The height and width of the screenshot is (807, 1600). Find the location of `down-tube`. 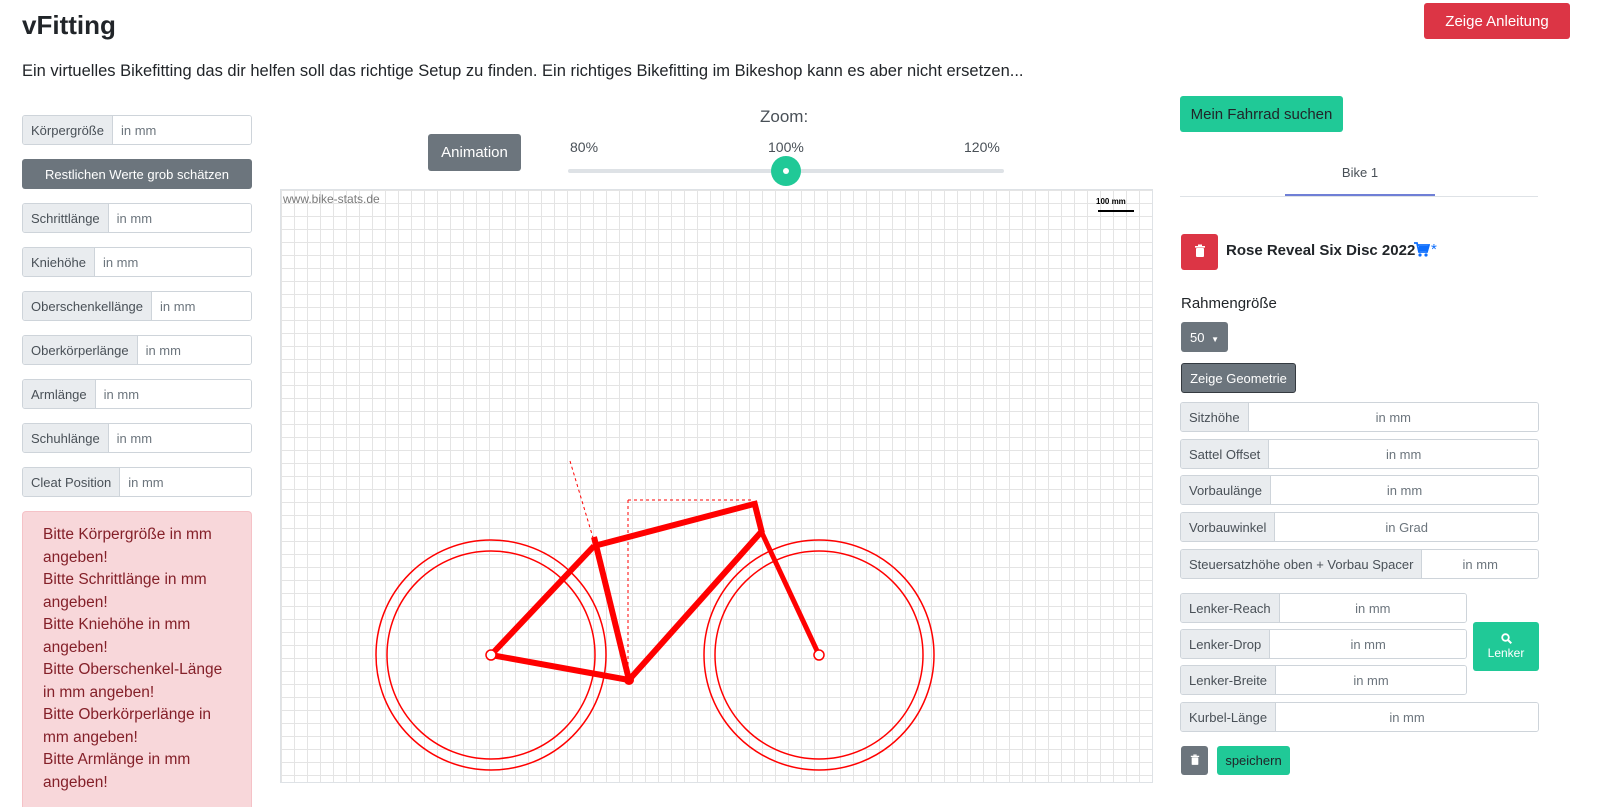

down-tube is located at coordinates (695, 605).